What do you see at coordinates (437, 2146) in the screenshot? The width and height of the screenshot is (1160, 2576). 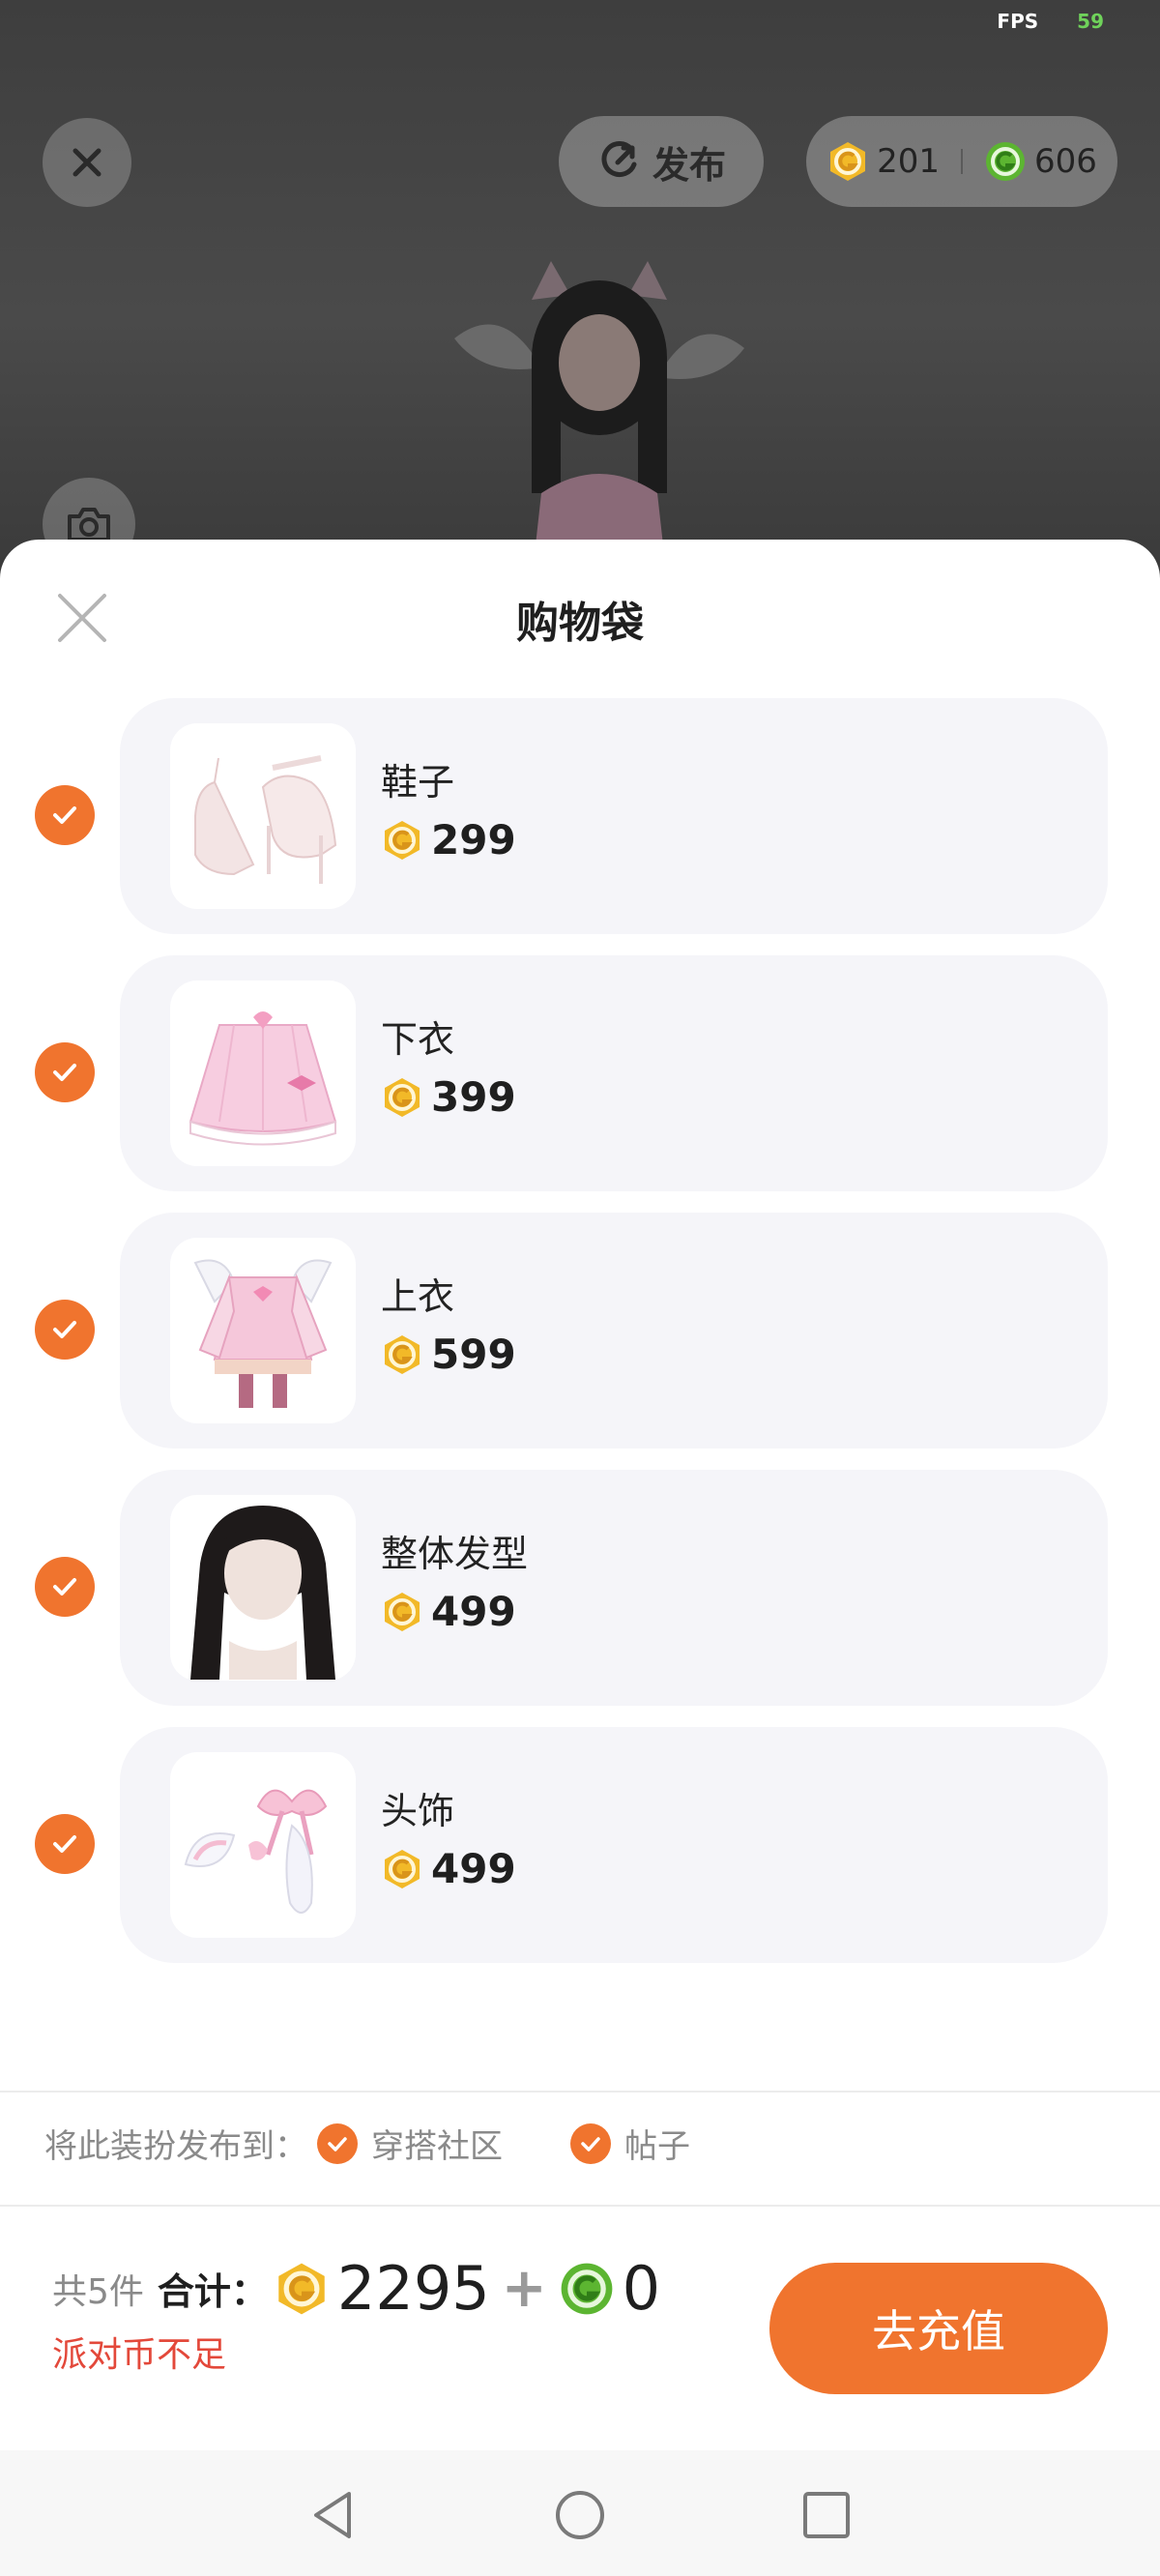 I see `publish-option-community-label: 穿搭社区` at bounding box center [437, 2146].